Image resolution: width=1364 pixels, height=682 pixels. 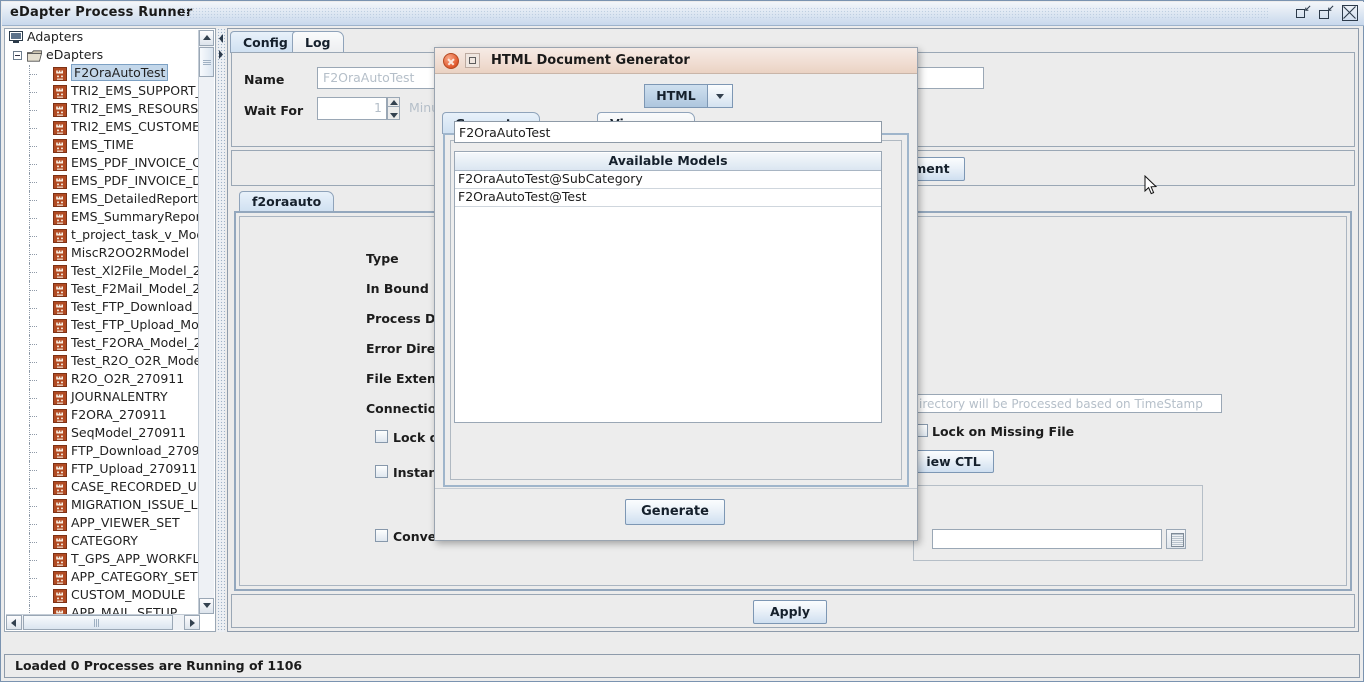 I want to click on tree-item-label: EMS_PDF_INVOICE_QT, so click(x=136, y=162).